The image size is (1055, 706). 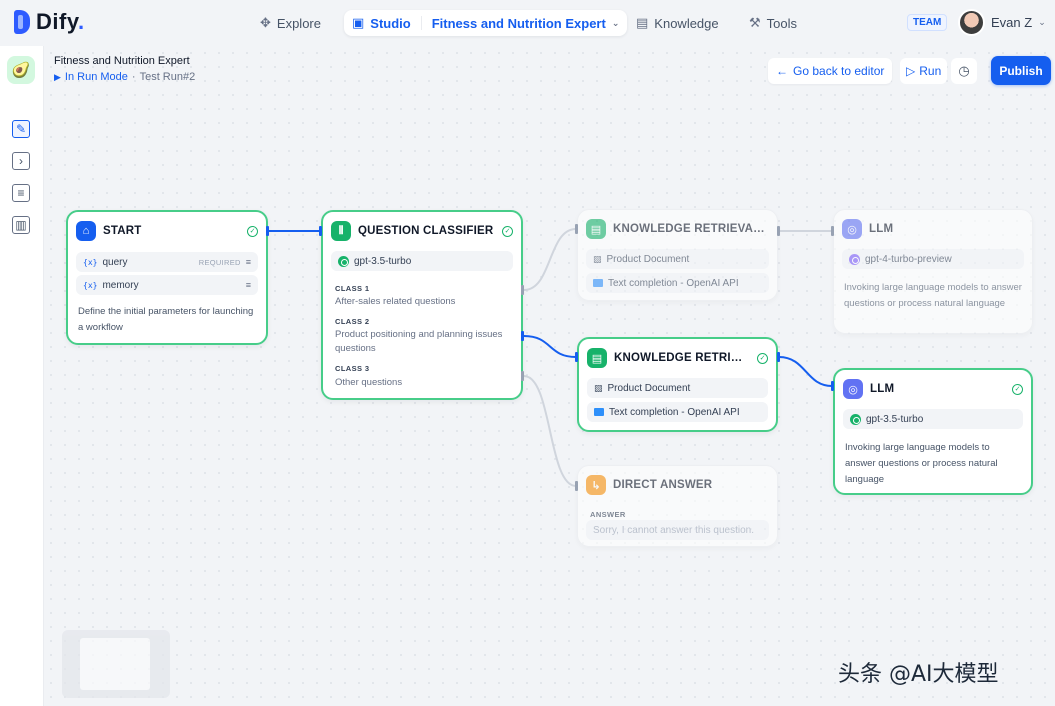 I want to click on class-1-handle, so click(x=522, y=290).